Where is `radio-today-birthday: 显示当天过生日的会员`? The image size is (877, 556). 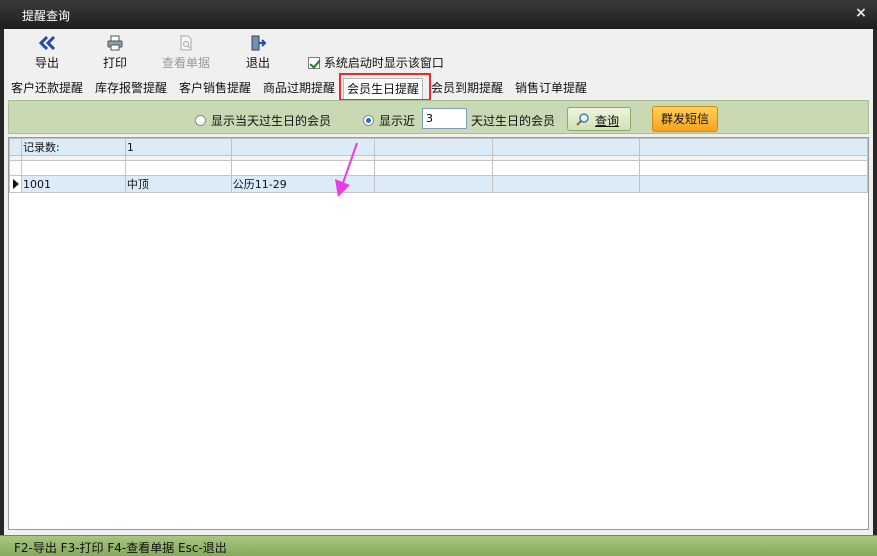
radio-today-birthday: 显示当天过生日的会员 is located at coordinates (263, 120).